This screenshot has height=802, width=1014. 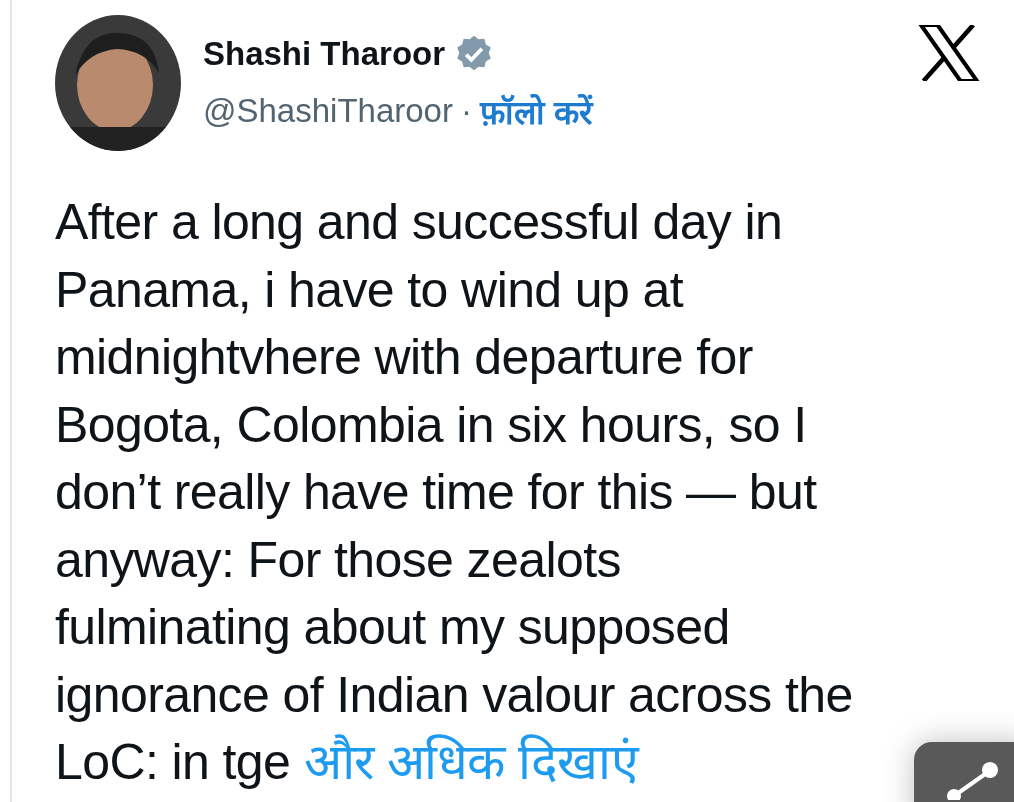 I want to click on author-handle: @ShashiTharoor, so click(x=328, y=111).